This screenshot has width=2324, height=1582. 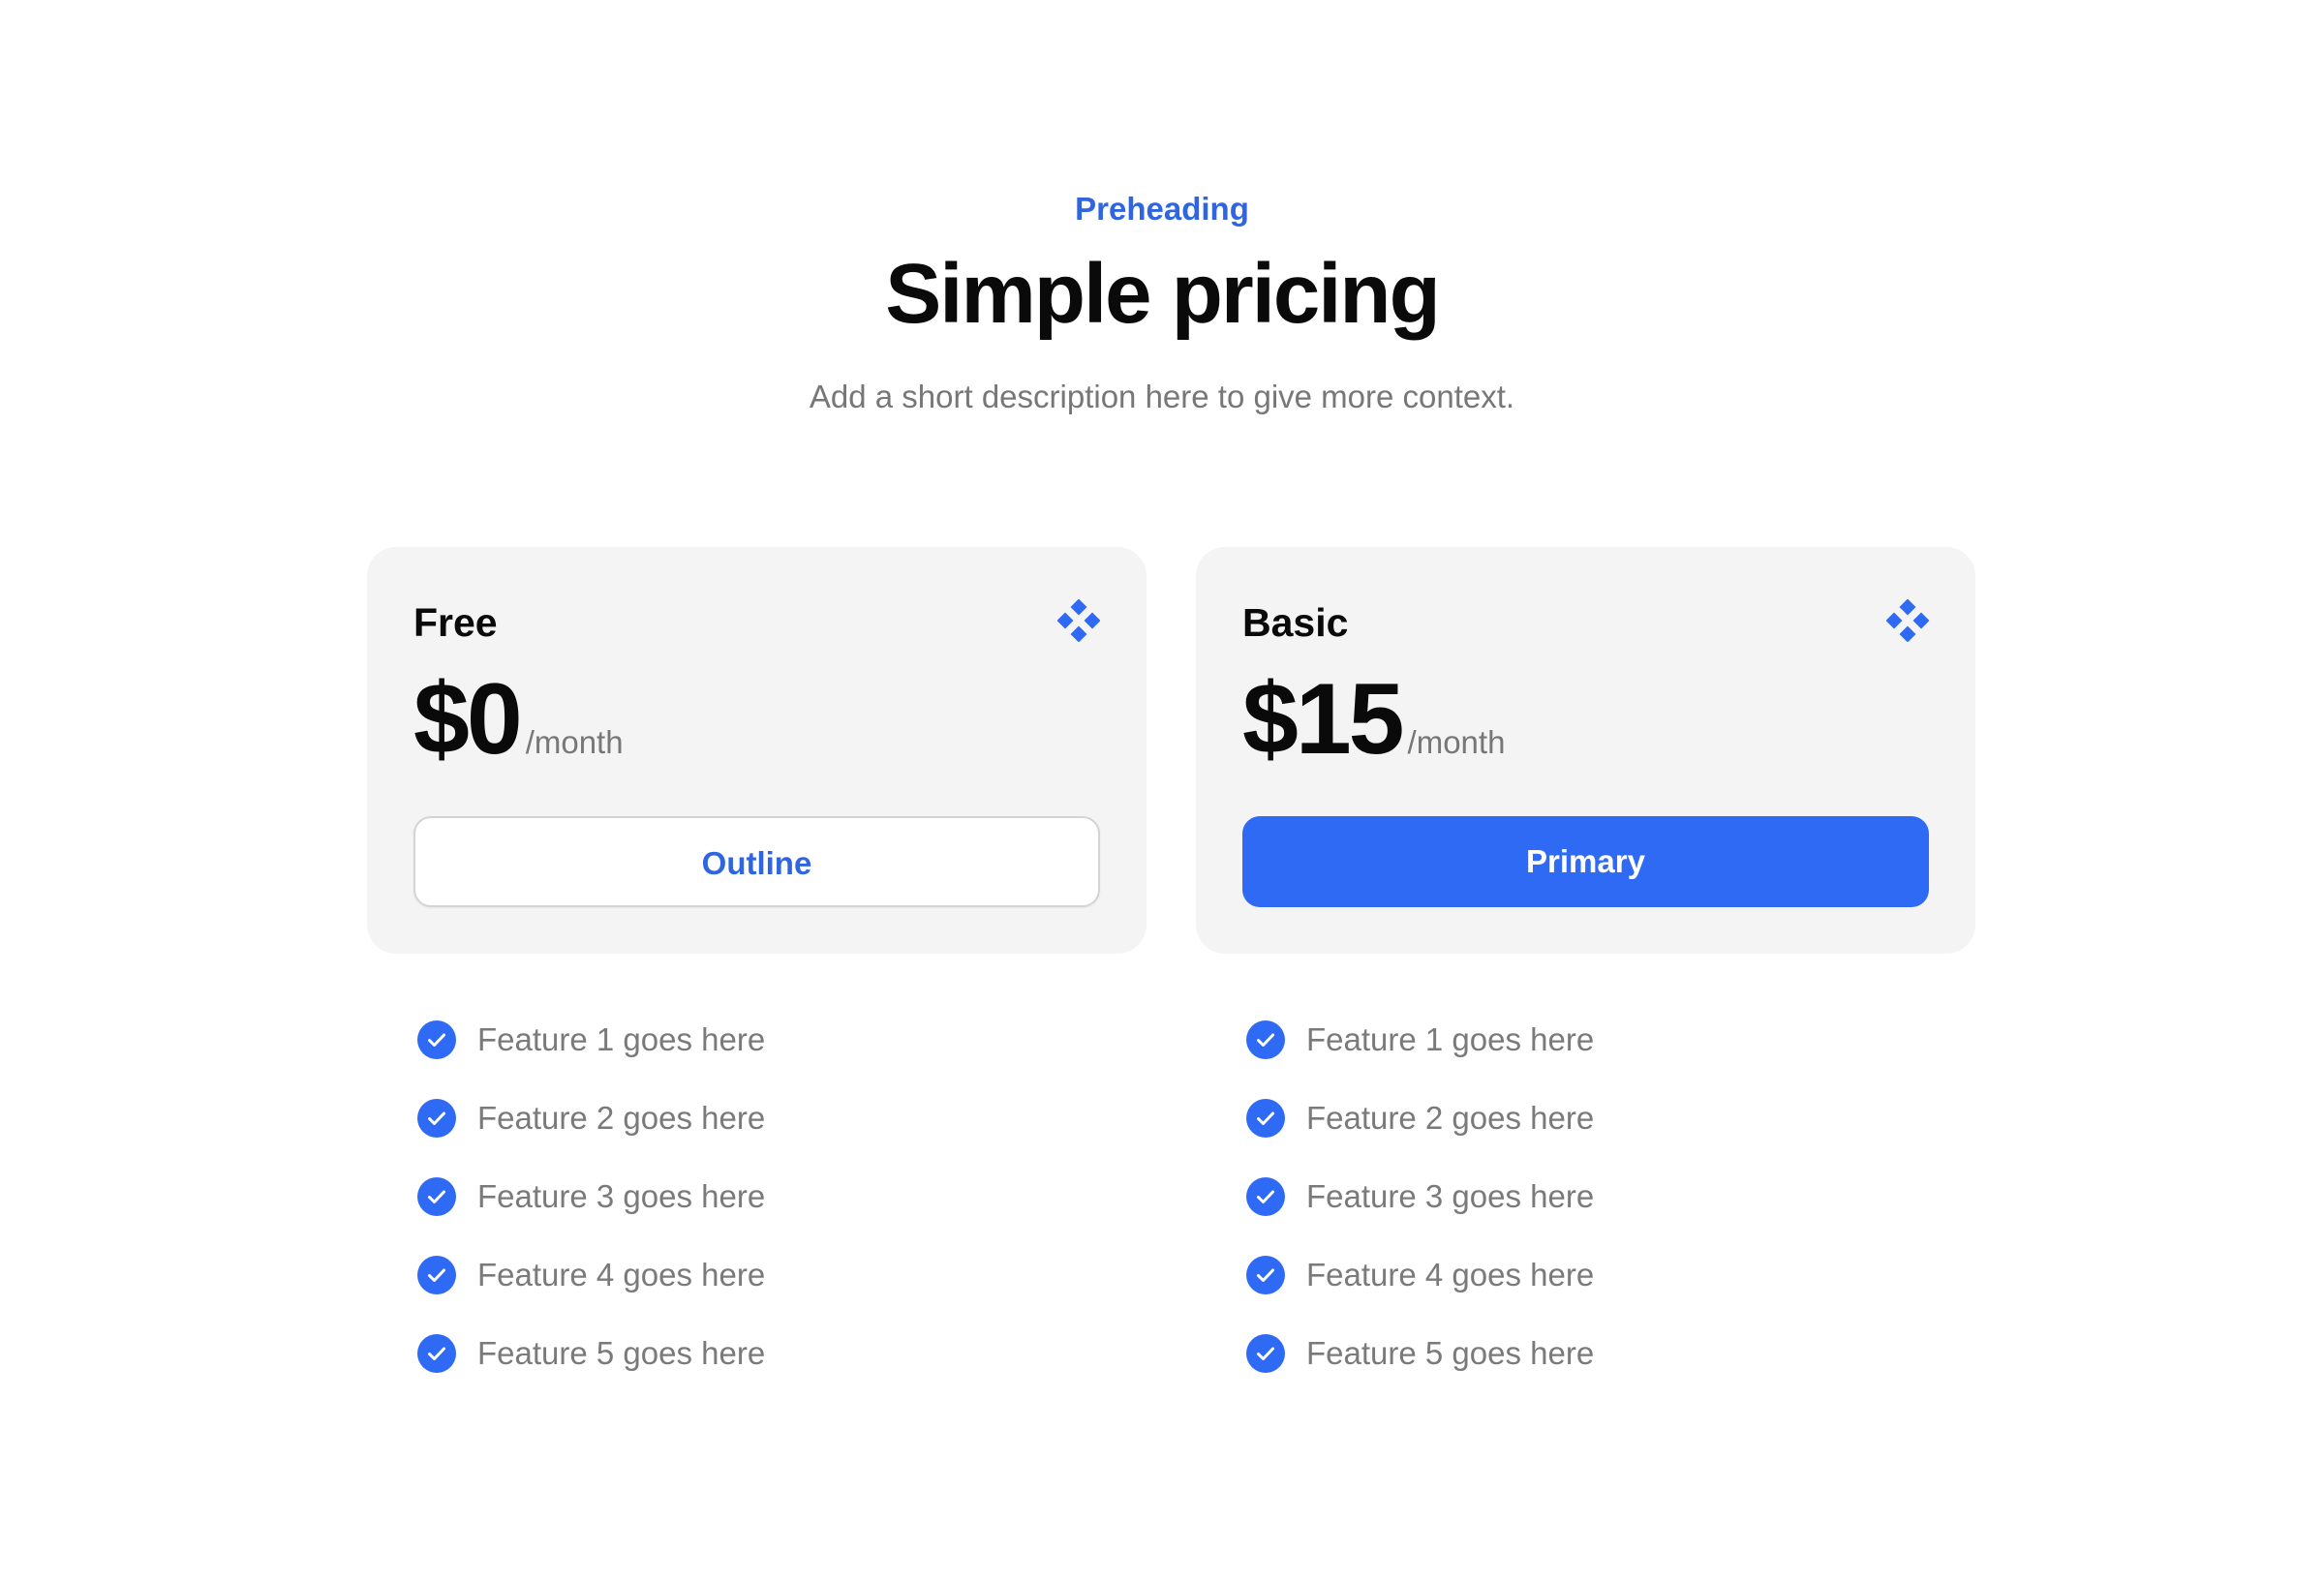 What do you see at coordinates (756, 861) in the screenshot?
I see `outline-button: Outline` at bounding box center [756, 861].